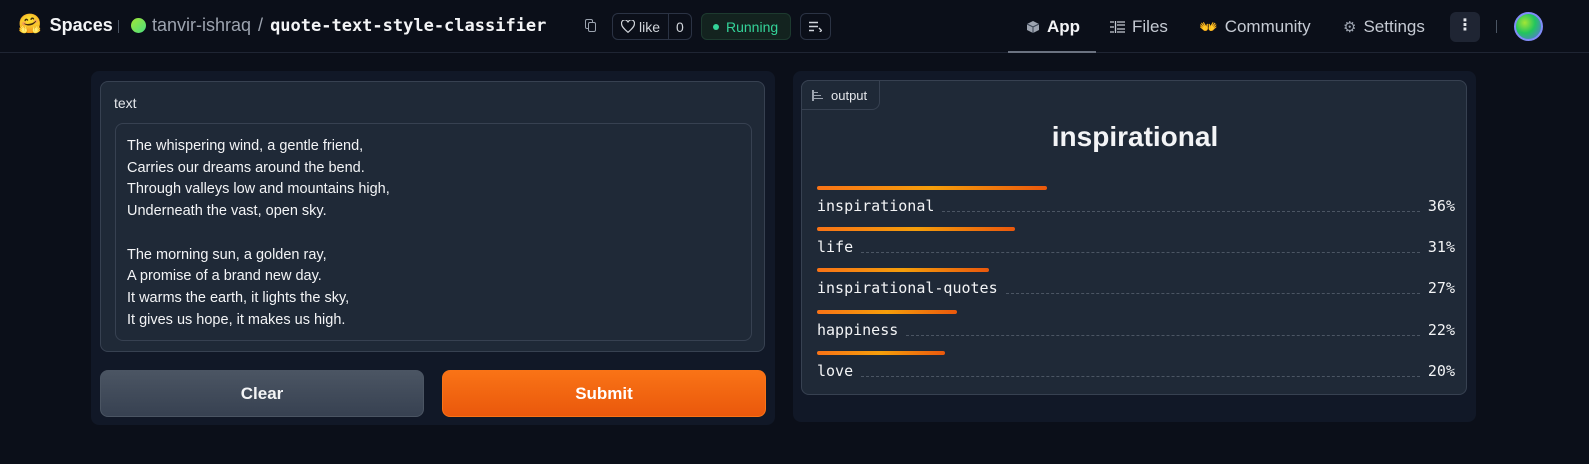  Describe the element at coordinates (907, 288) in the screenshot. I see `confidence-label: inspirational-quotes` at that location.